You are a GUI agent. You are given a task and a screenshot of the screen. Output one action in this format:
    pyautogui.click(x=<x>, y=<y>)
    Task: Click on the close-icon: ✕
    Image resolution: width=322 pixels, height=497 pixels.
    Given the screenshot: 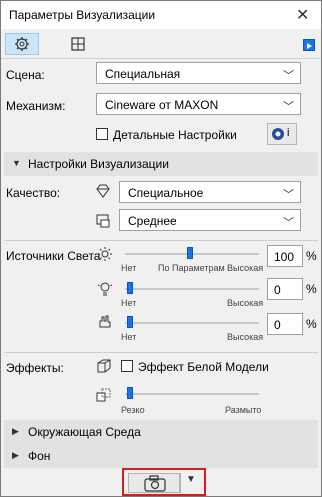 What is the action you would take?
    pyautogui.click(x=302, y=15)
    